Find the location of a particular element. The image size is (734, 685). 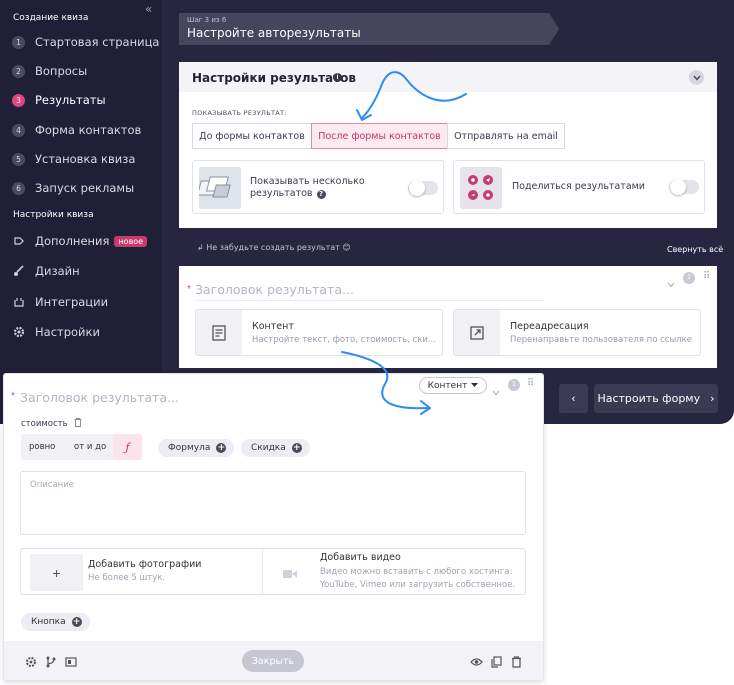

formula-chip: Формула + is located at coordinates (196, 448).